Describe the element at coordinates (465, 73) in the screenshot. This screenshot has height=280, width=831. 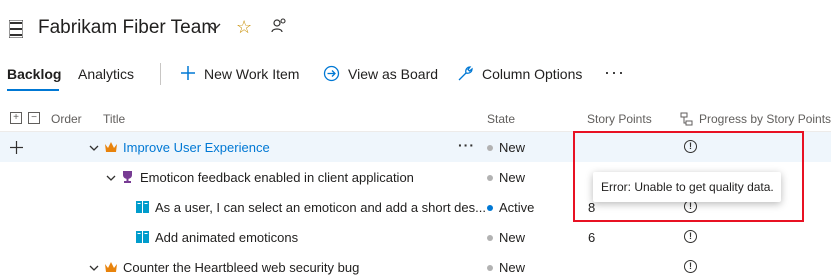
I see `wrench-icon` at that location.